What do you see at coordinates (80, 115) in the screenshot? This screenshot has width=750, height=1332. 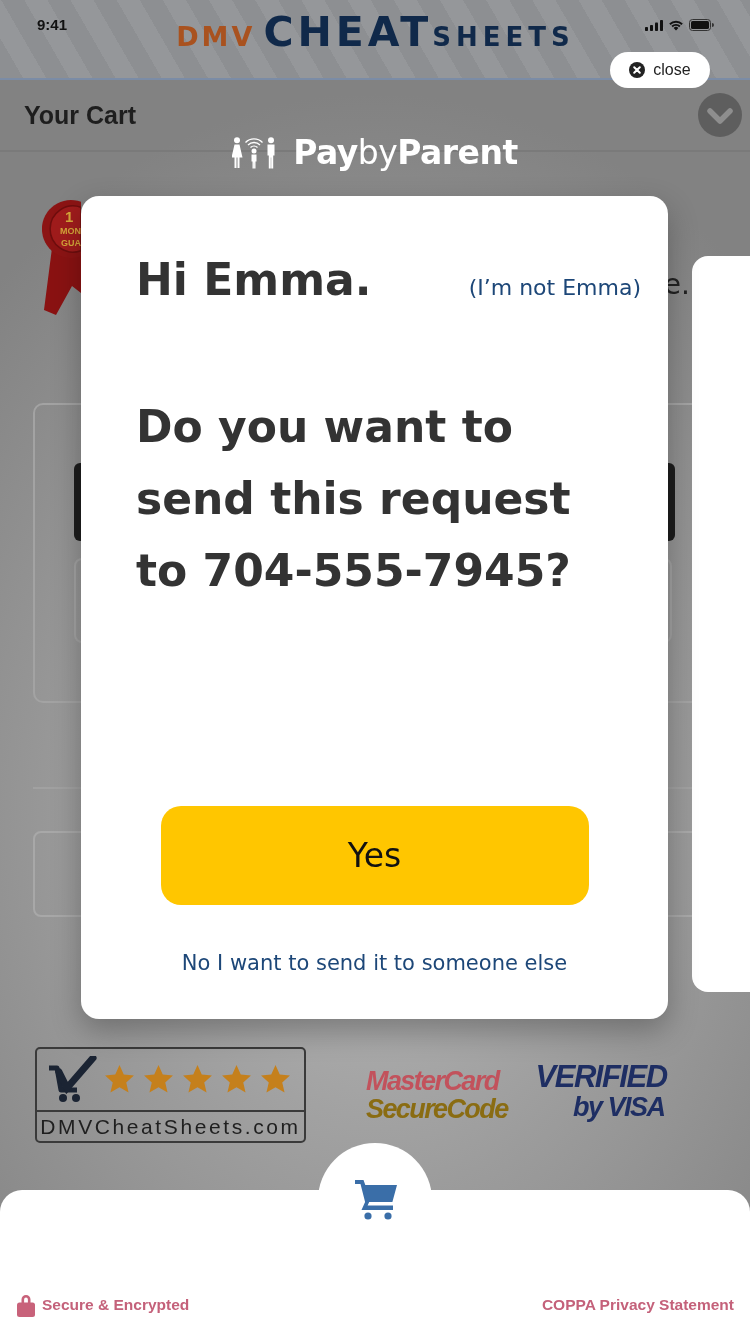 I see `cart-title: Your Cart` at bounding box center [80, 115].